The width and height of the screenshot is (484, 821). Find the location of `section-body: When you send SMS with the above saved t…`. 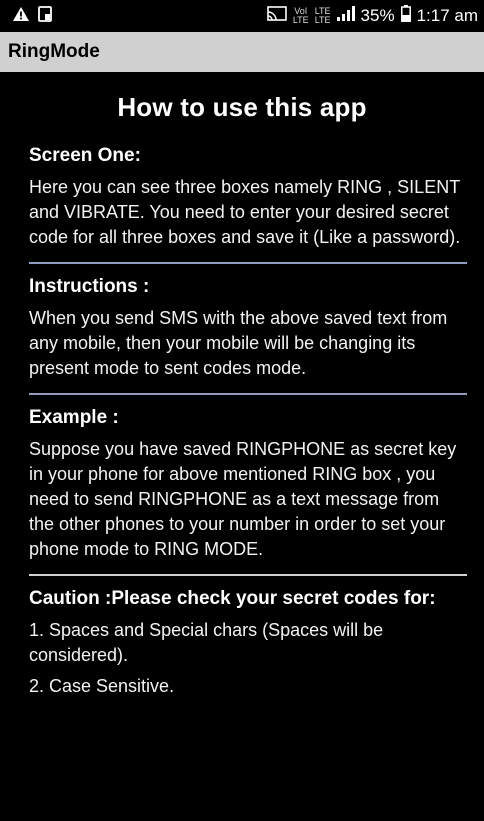

section-body: When you send SMS with the above saved t… is located at coordinates (238, 343).